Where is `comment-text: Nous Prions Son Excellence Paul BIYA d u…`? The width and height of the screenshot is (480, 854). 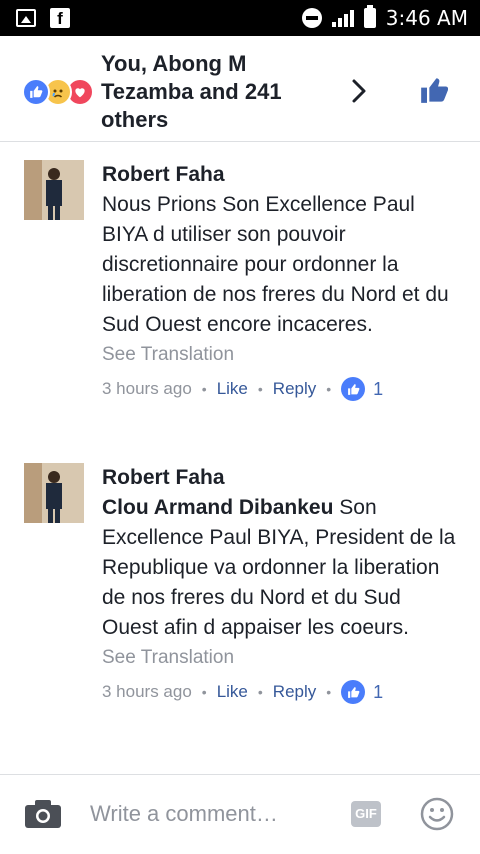
comment-text: Nous Prions Son Excellence Paul BIYA d u… is located at coordinates (280, 265).